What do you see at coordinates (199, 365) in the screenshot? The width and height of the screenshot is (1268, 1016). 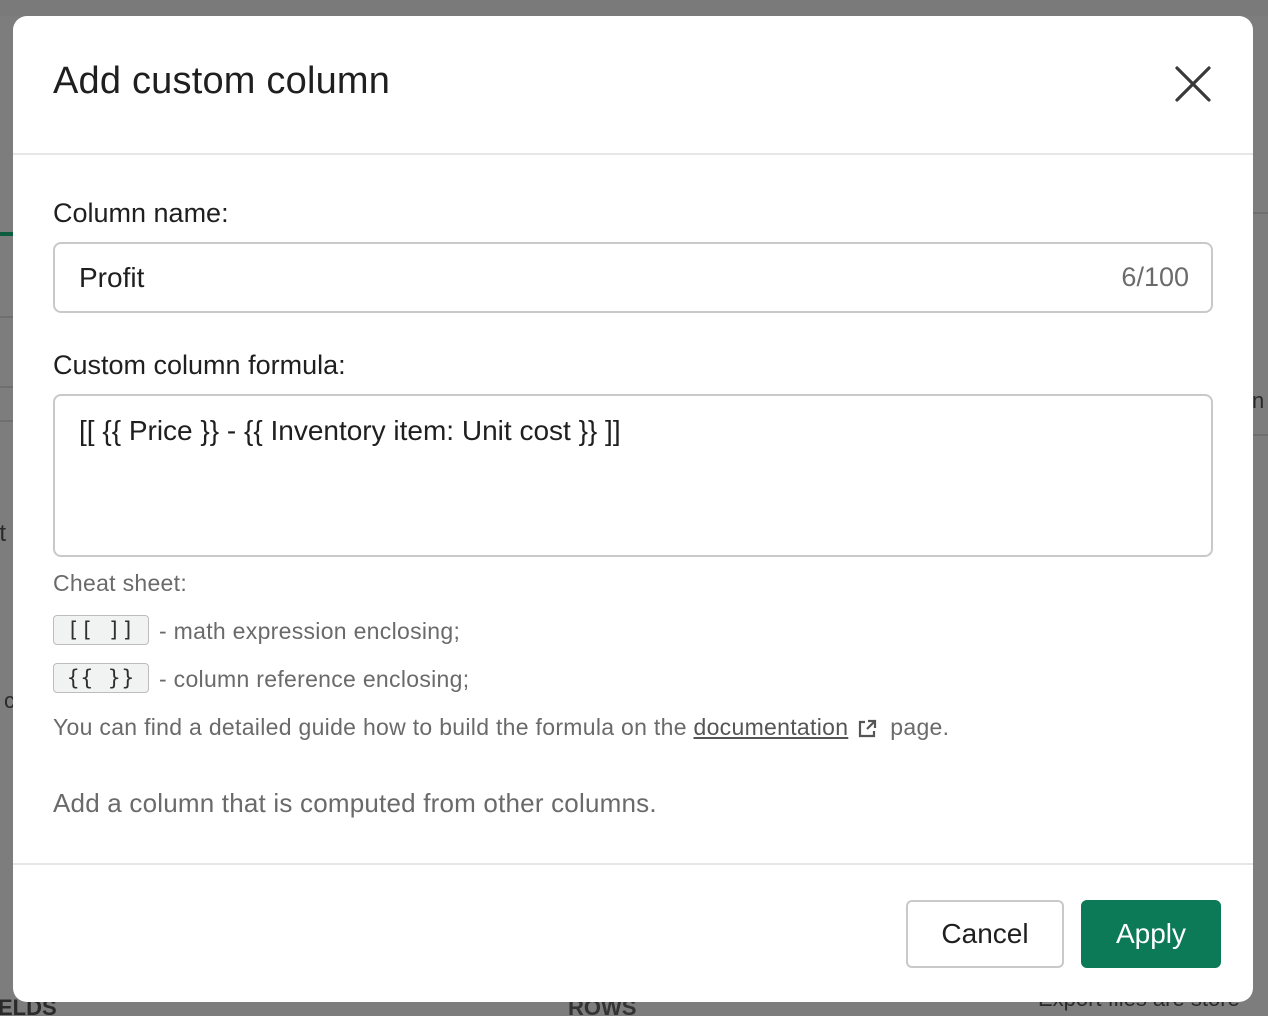 I see `formula-label: Custom column formula:` at bounding box center [199, 365].